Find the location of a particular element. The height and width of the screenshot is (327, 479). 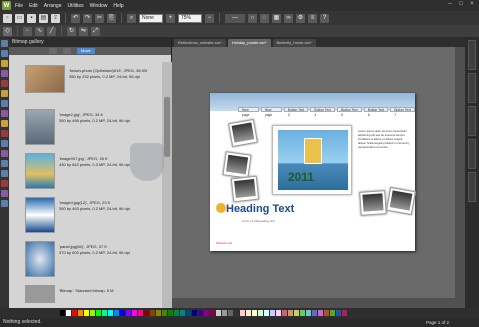

print-icon: ▤ is located at coordinates (43, 18).